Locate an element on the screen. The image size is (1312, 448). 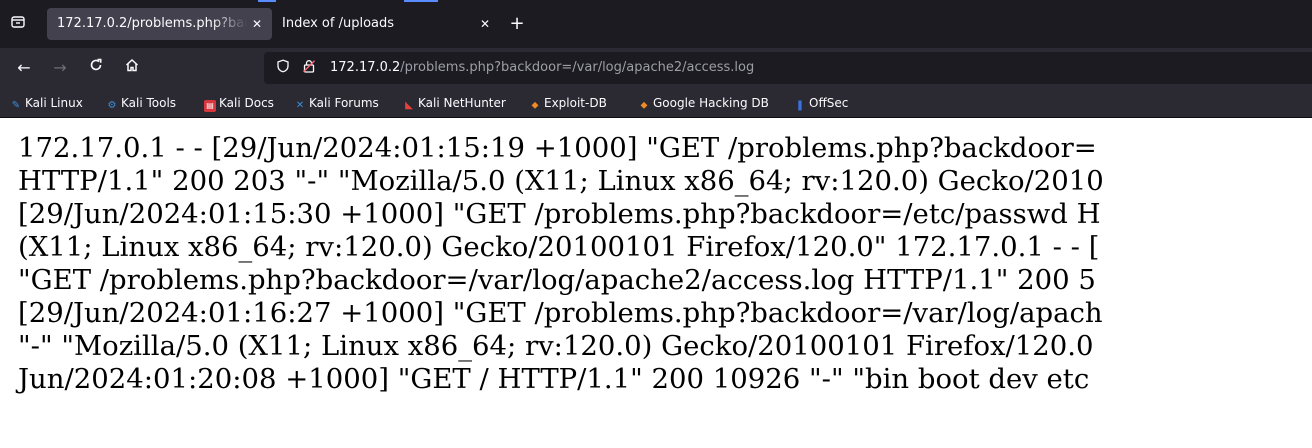
url-host: 172.17.0.2 is located at coordinates (365, 67).